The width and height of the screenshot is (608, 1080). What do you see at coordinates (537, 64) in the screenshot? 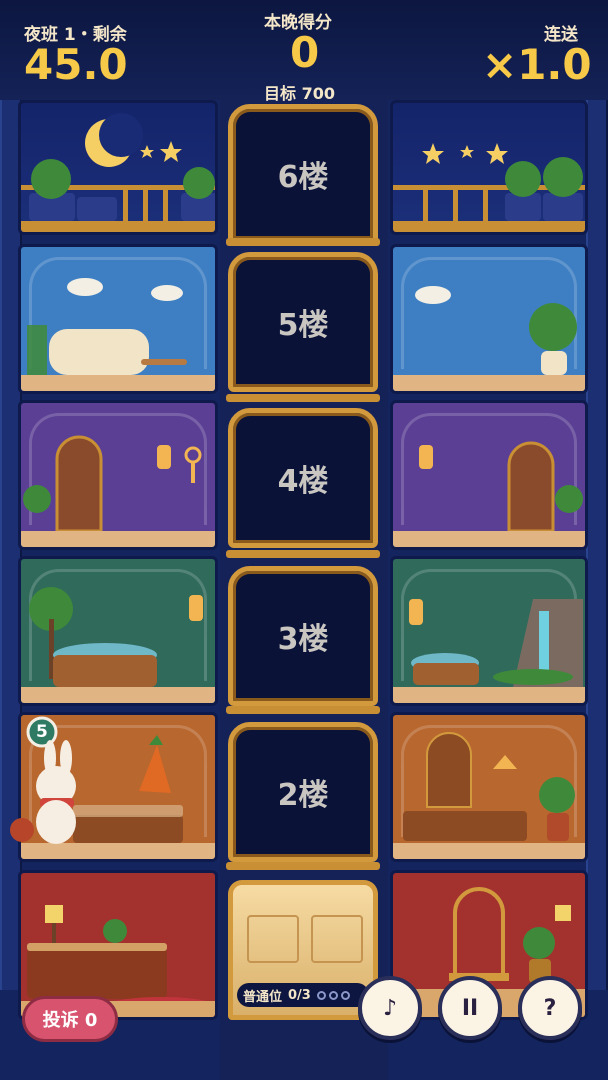
I see `combo-multiplier: ×1.0` at bounding box center [537, 64].